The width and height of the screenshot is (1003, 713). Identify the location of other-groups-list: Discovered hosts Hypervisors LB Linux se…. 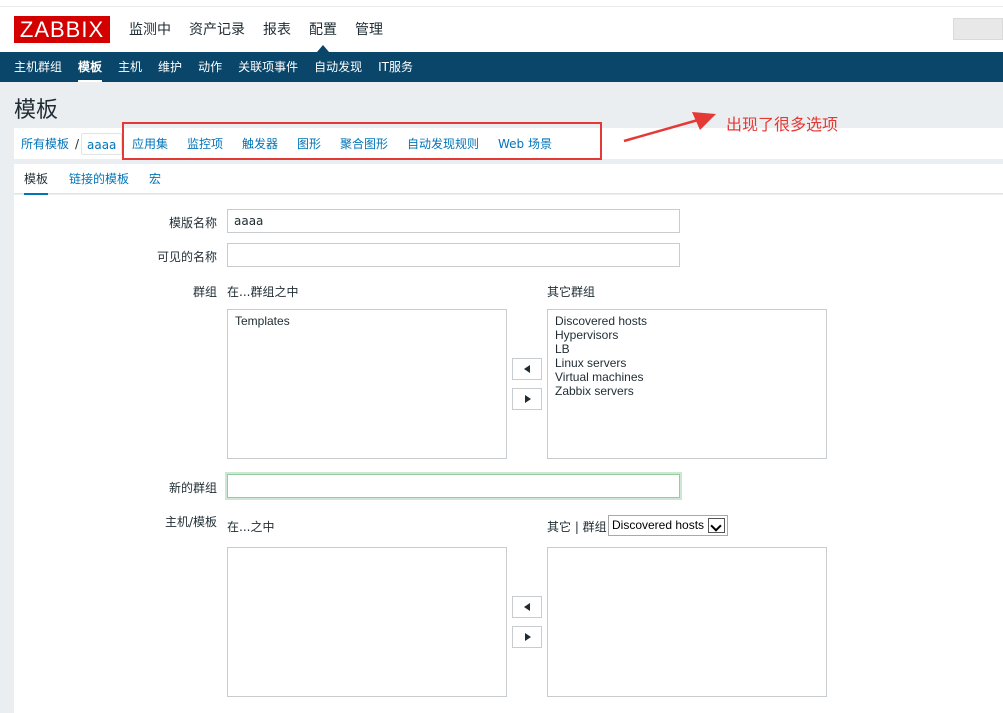
(687, 384).